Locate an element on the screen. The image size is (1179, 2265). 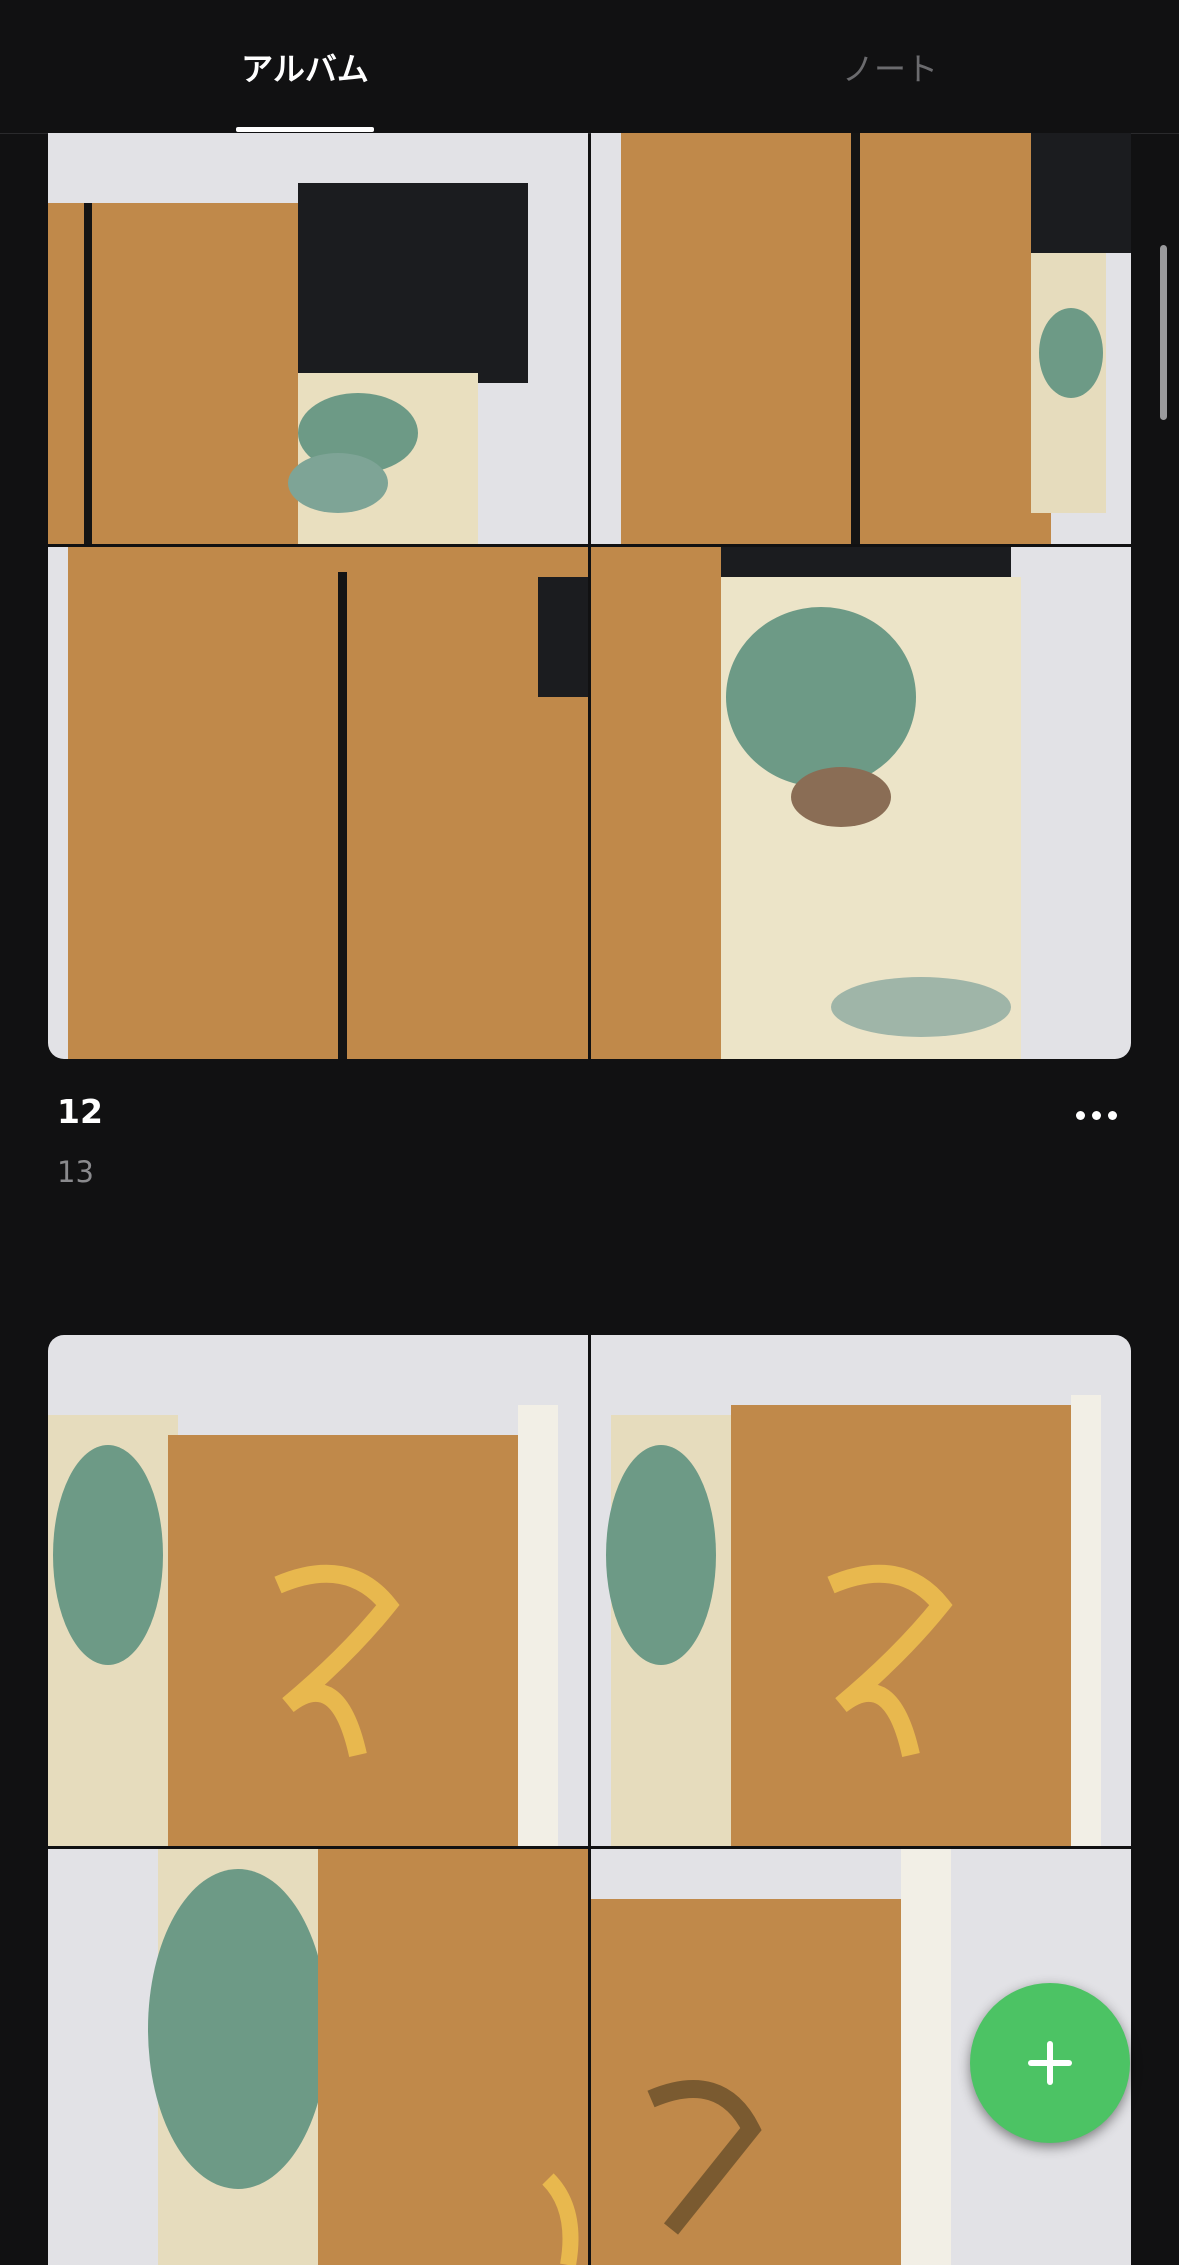
add-album-button is located at coordinates (1050, 2063).